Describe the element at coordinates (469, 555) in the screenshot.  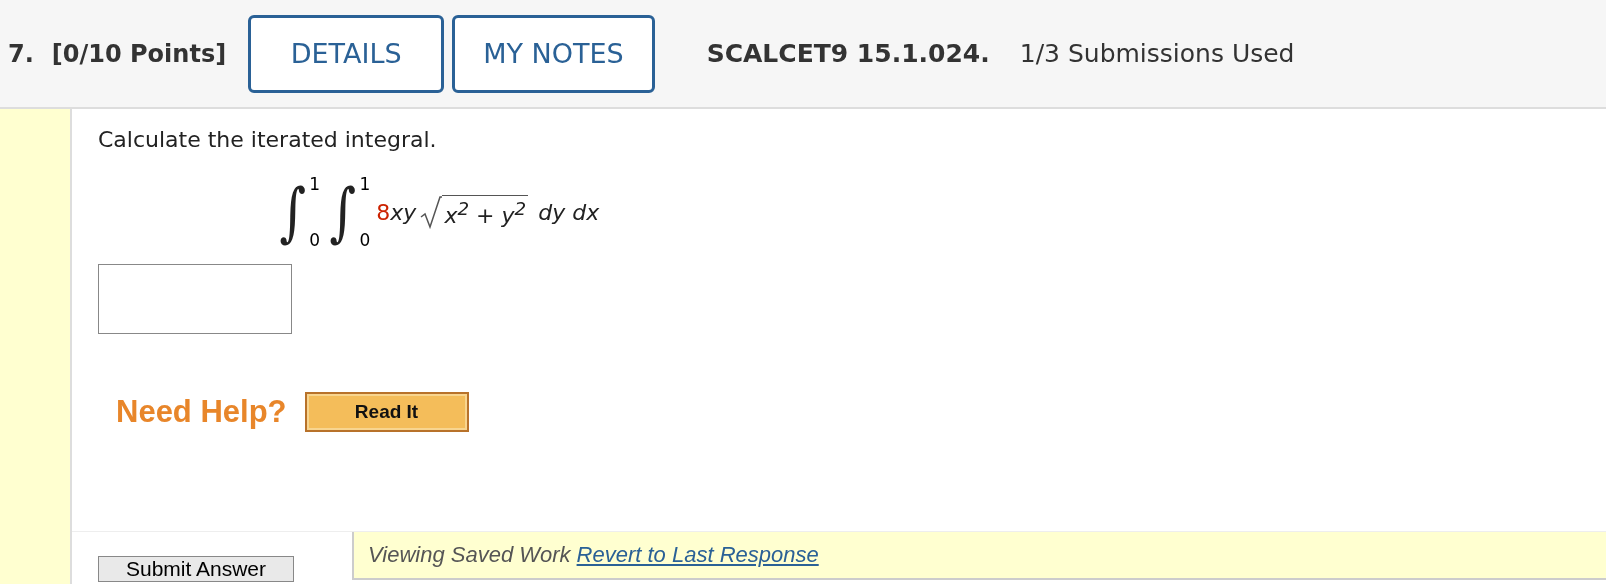
I see `notice-text: Viewing Saved Work` at that location.